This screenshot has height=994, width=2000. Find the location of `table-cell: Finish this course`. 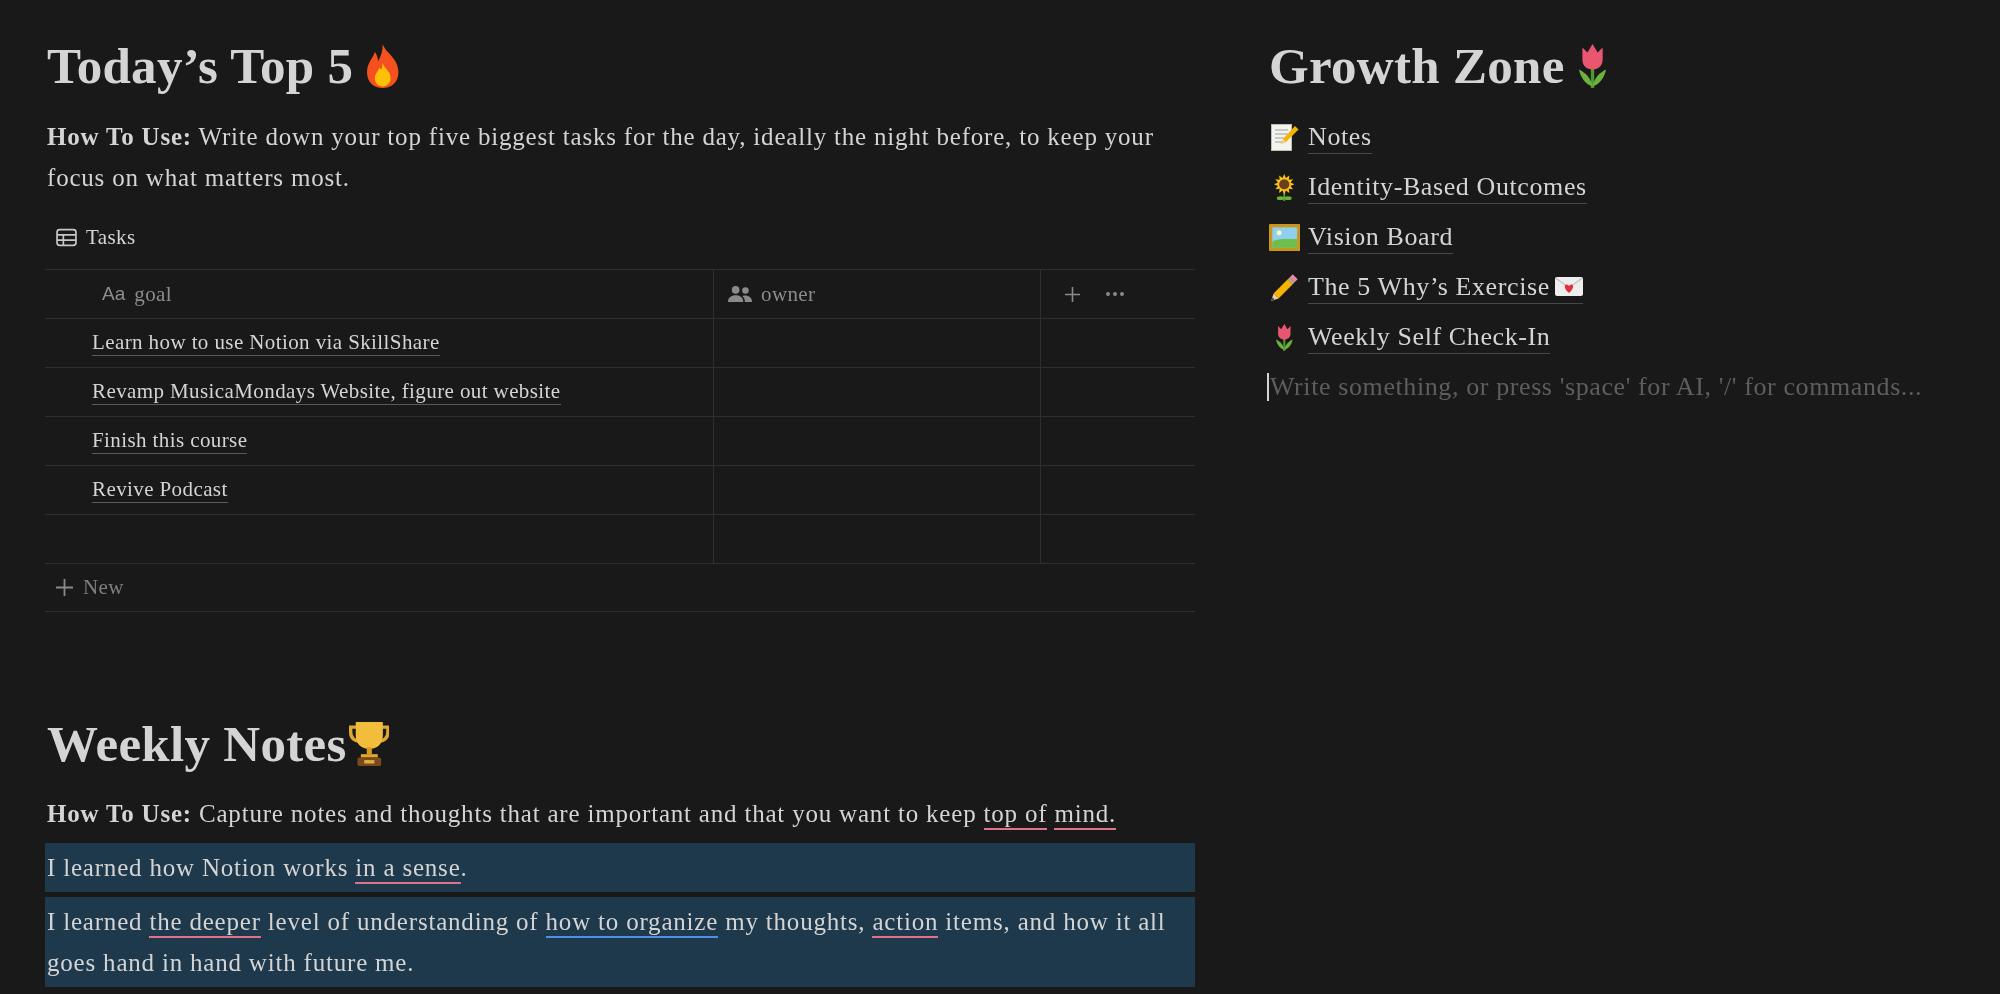

table-cell: Finish this course is located at coordinates (379, 441).